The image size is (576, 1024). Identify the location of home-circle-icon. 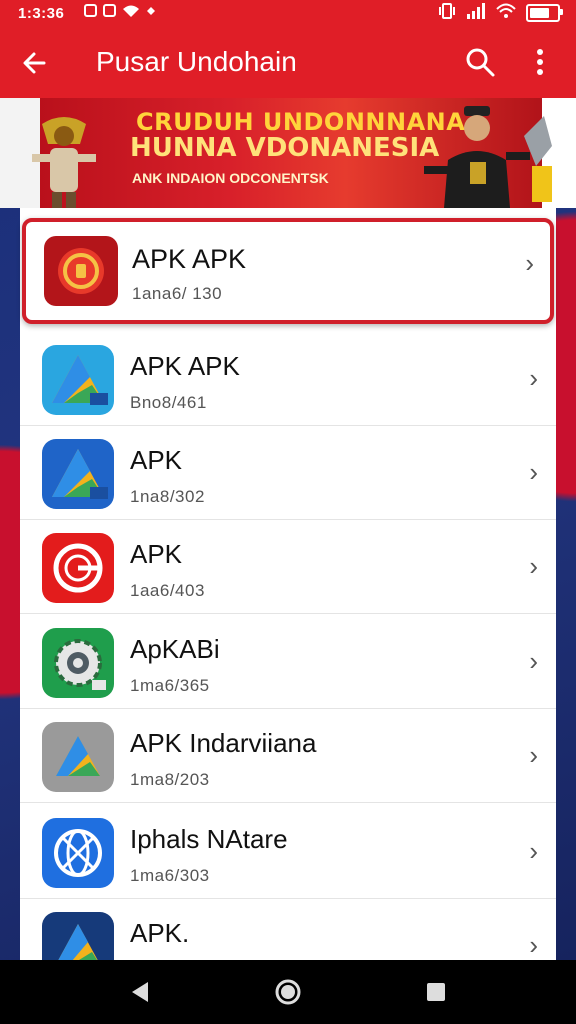
(288, 992).